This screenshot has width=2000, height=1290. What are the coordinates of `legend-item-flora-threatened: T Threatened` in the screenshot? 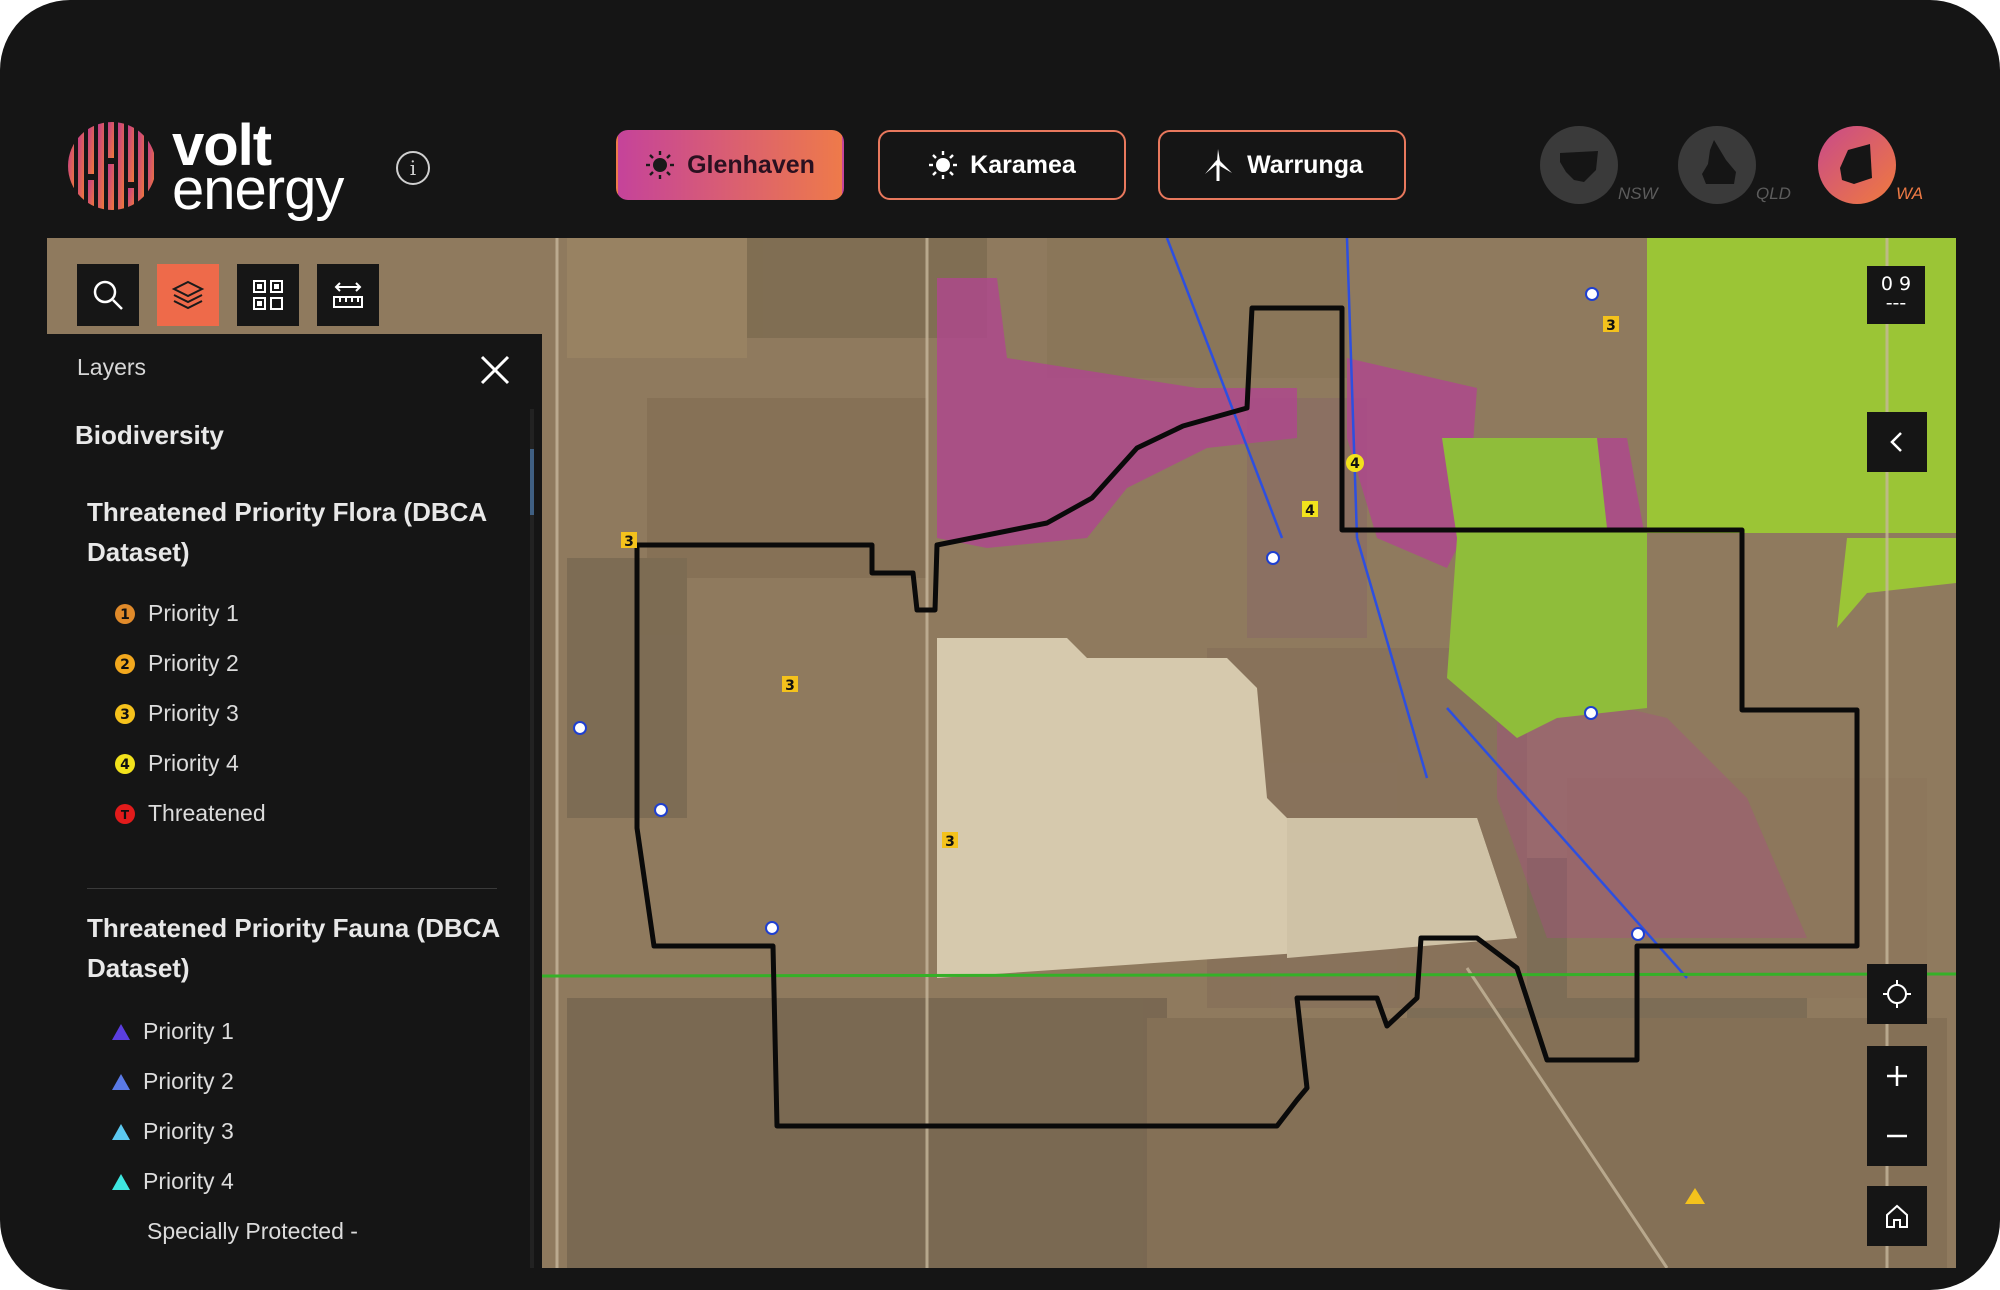 It's located at (190, 813).